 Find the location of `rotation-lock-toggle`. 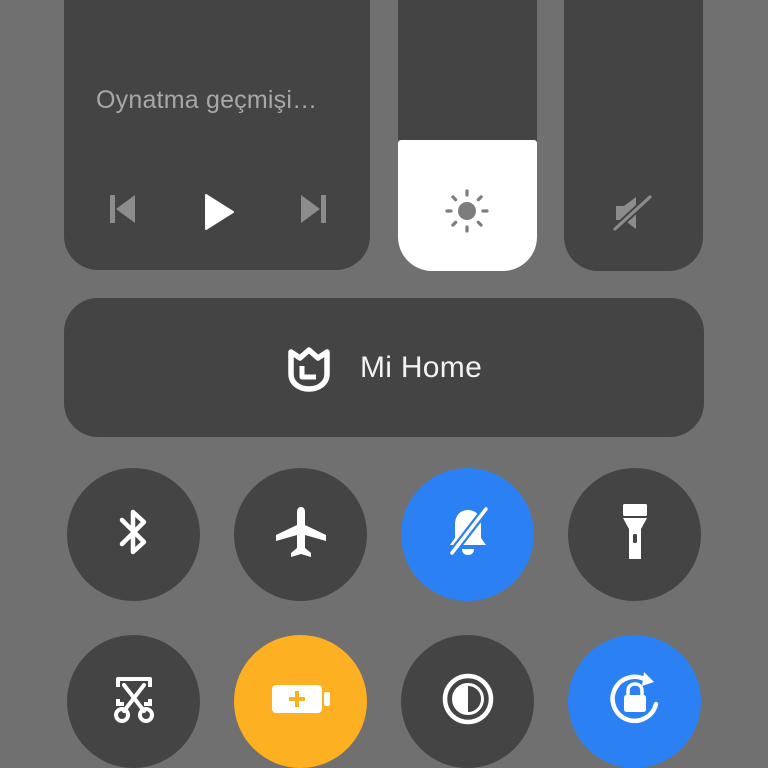

rotation-lock-toggle is located at coordinates (634, 701).